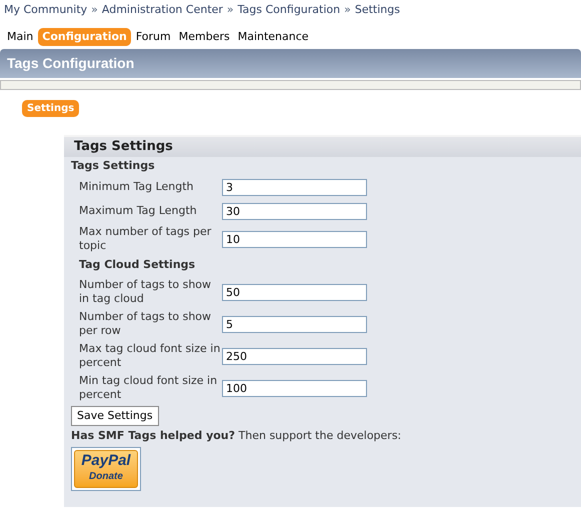 The height and width of the screenshot is (517, 581). What do you see at coordinates (106, 461) in the screenshot?
I see `paypal-label: PayPal` at bounding box center [106, 461].